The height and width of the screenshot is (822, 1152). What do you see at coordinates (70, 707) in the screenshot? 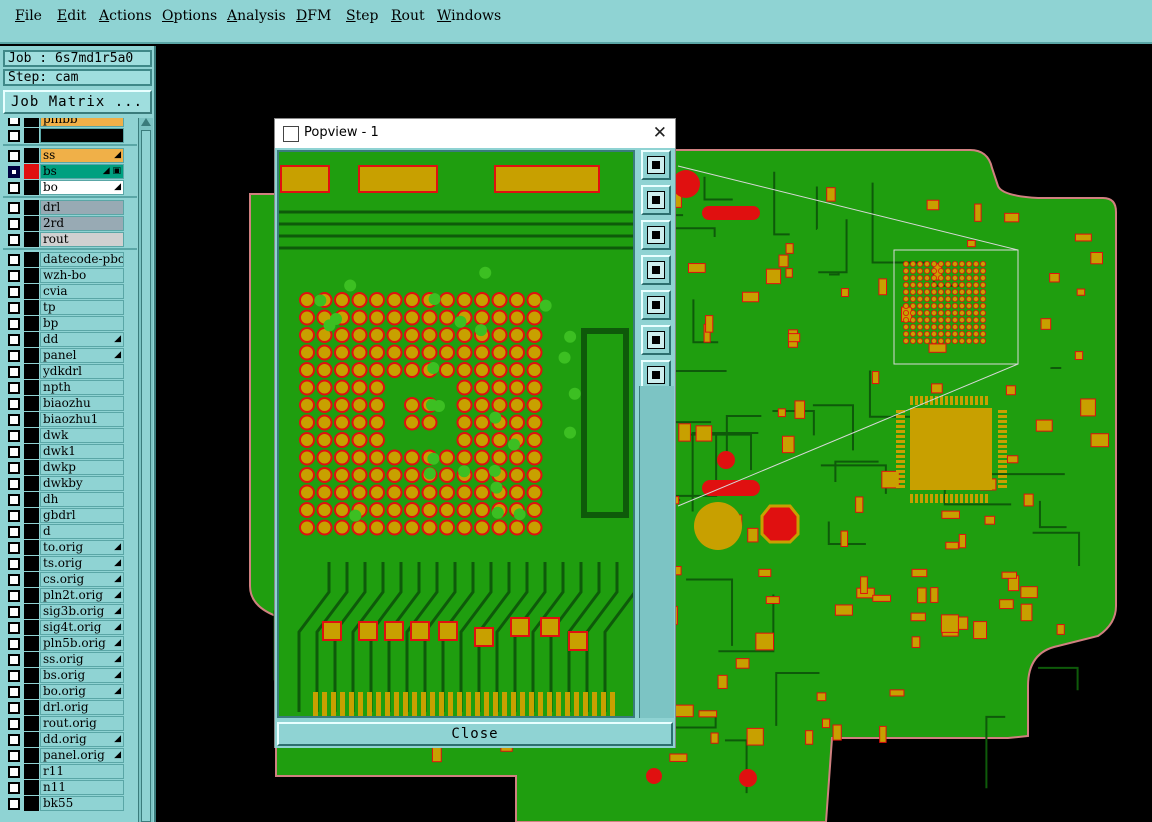
I see `layer-row: drl.orig` at bounding box center [70, 707].